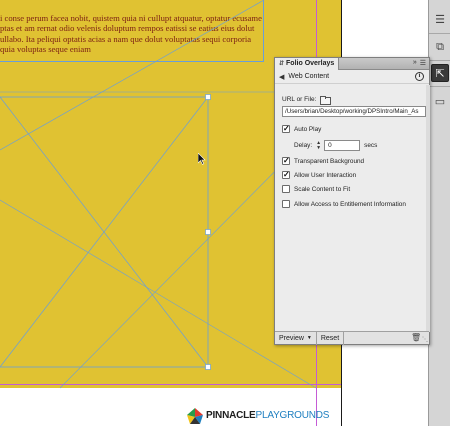 The width and height of the screenshot is (450, 426). What do you see at coordinates (286, 128) in the screenshot?
I see `auto-play-checkbox` at bounding box center [286, 128].